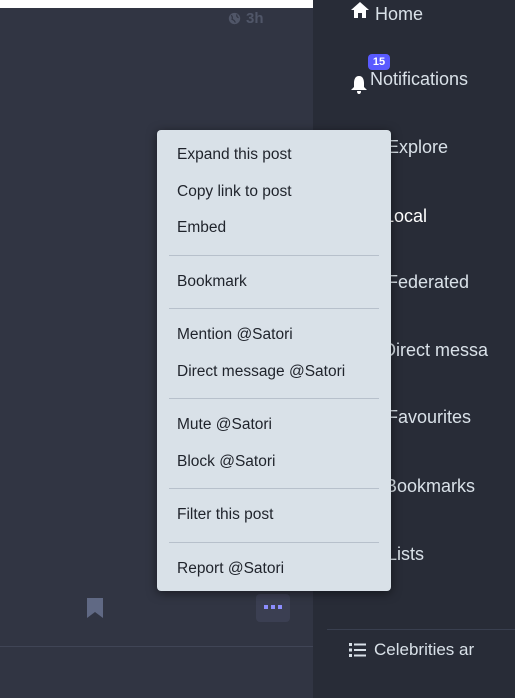  I want to click on ellipsis-icon, so click(273, 607).